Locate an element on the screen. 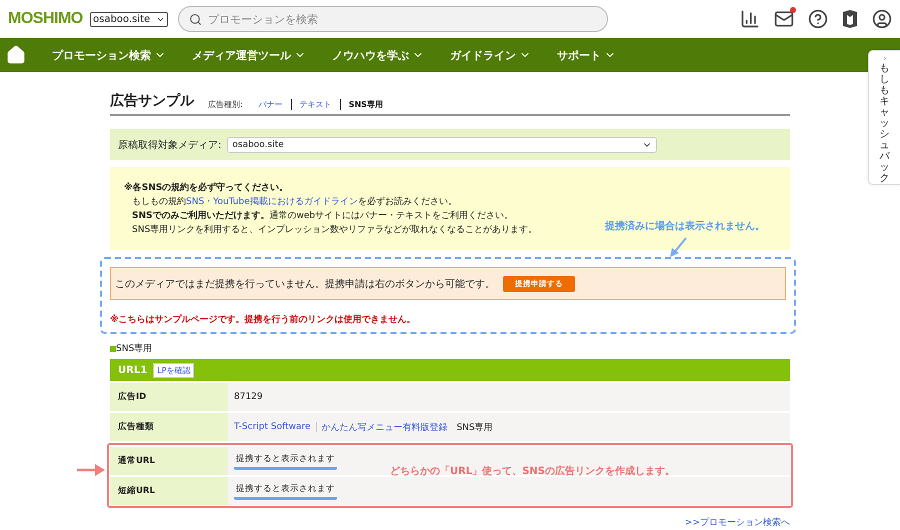 The width and height of the screenshot is (900, 530). notice-text: SNSでのみご利用いただけます。通常のwebサイトにはバナー・テキストをご利用ください。 is located at coordinates (322, 215).